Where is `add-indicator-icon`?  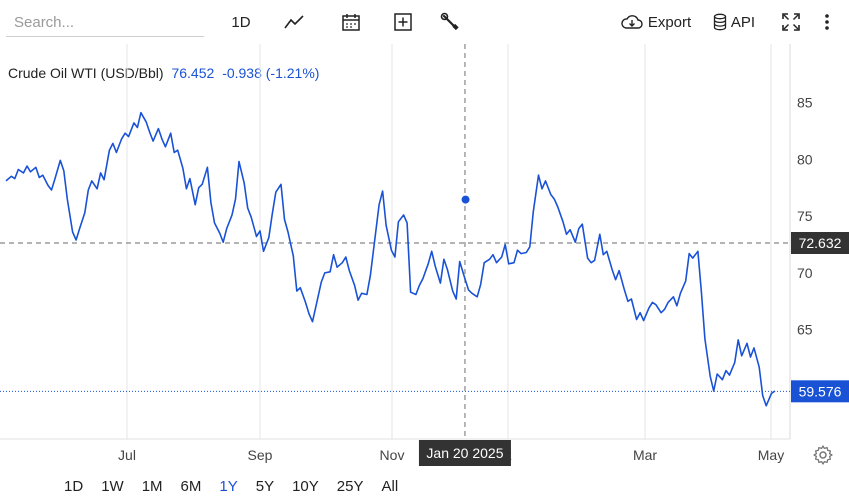
add-indicator-icon is located at coordinates (403, 22).